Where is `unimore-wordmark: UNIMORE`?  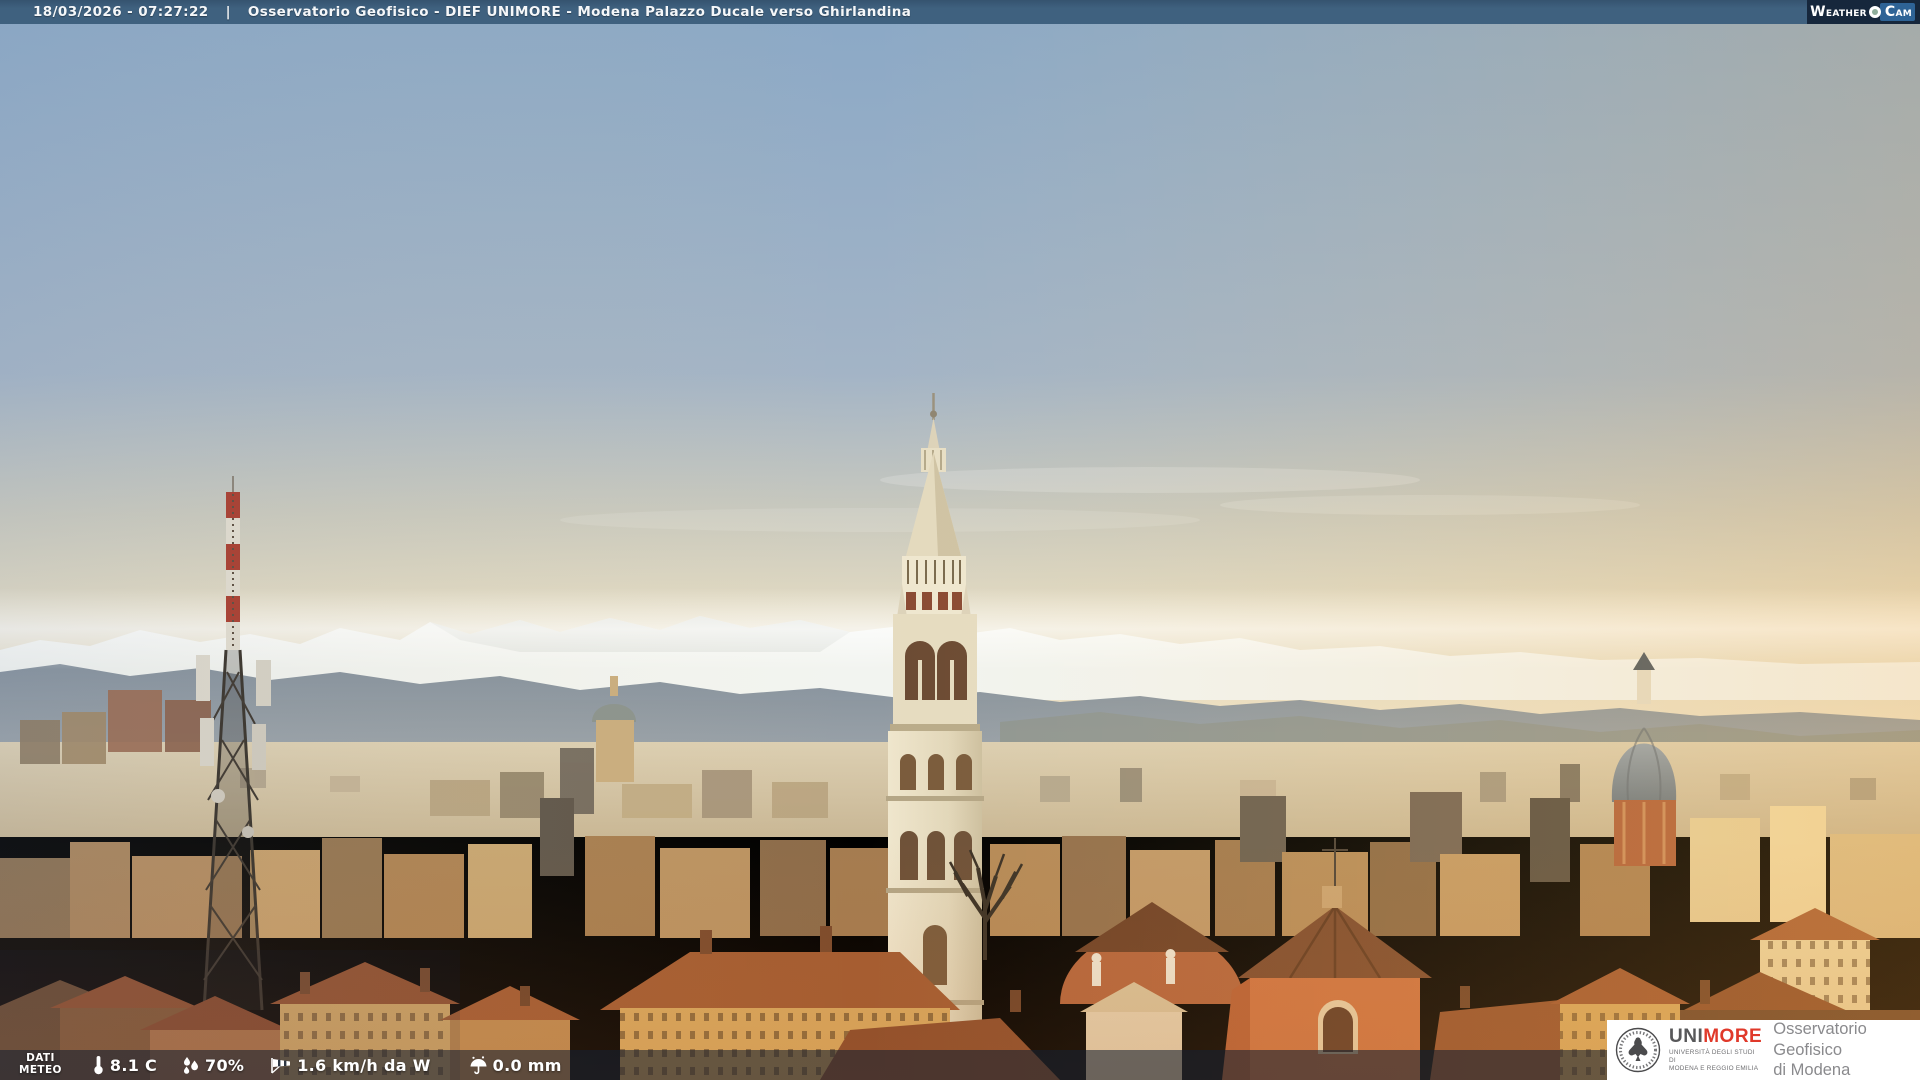 unimore-wordmark: UNIMORE is located at coordinates (1716, 1036).